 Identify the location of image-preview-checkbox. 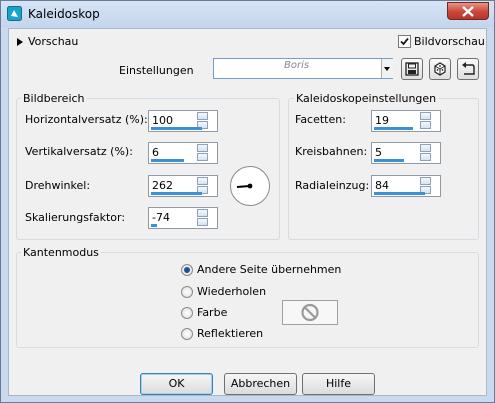
(404, 41).